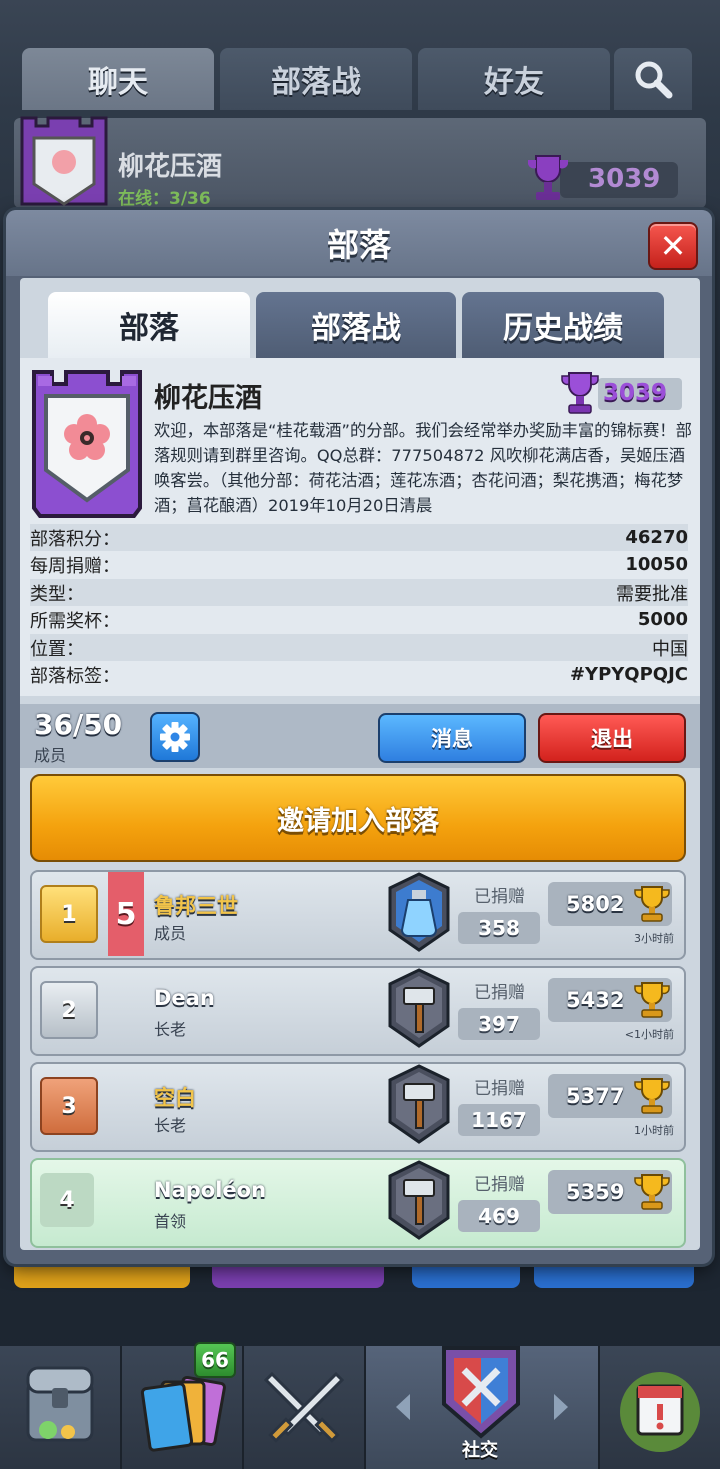  Describe the element at coordinates (64, 161) in the screenshot. I see `bg-clan-badge-icon` at that location.